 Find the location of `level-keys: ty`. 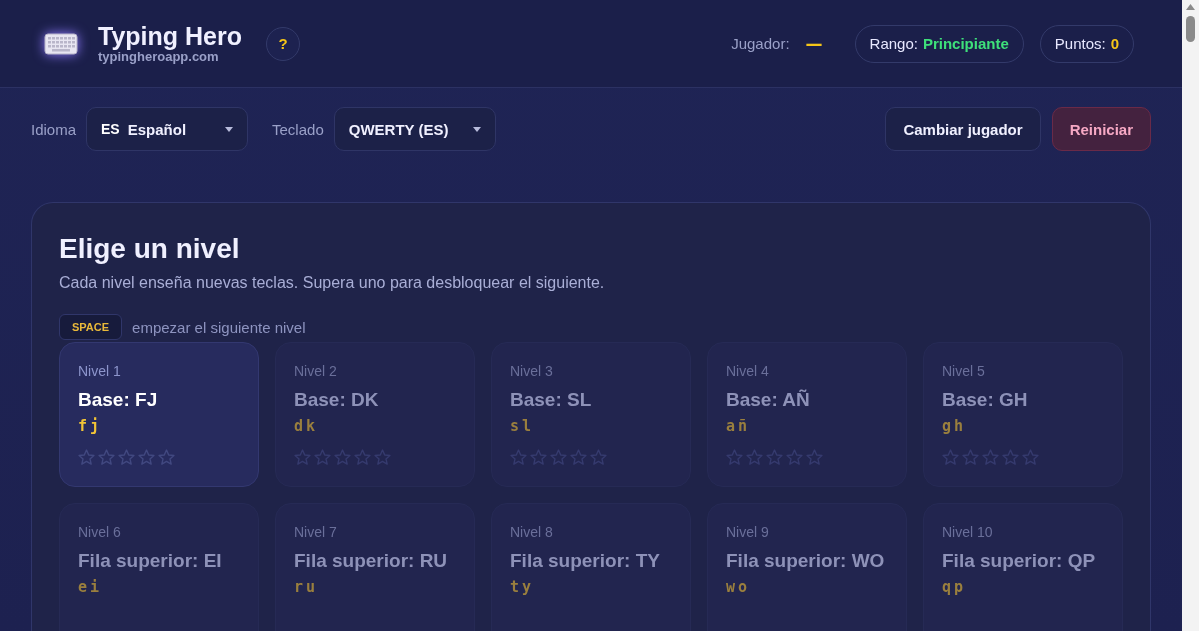

level-keys: ty is located at coordinates (522, 587).